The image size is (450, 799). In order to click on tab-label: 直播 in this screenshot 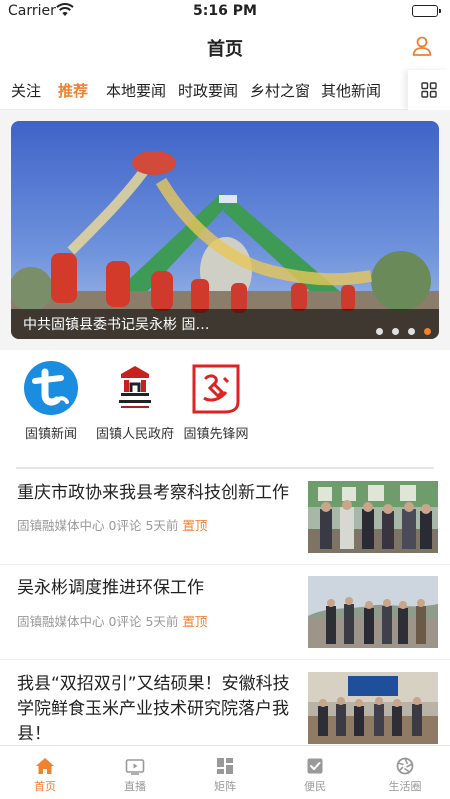, I will do `click(135, 786)`.